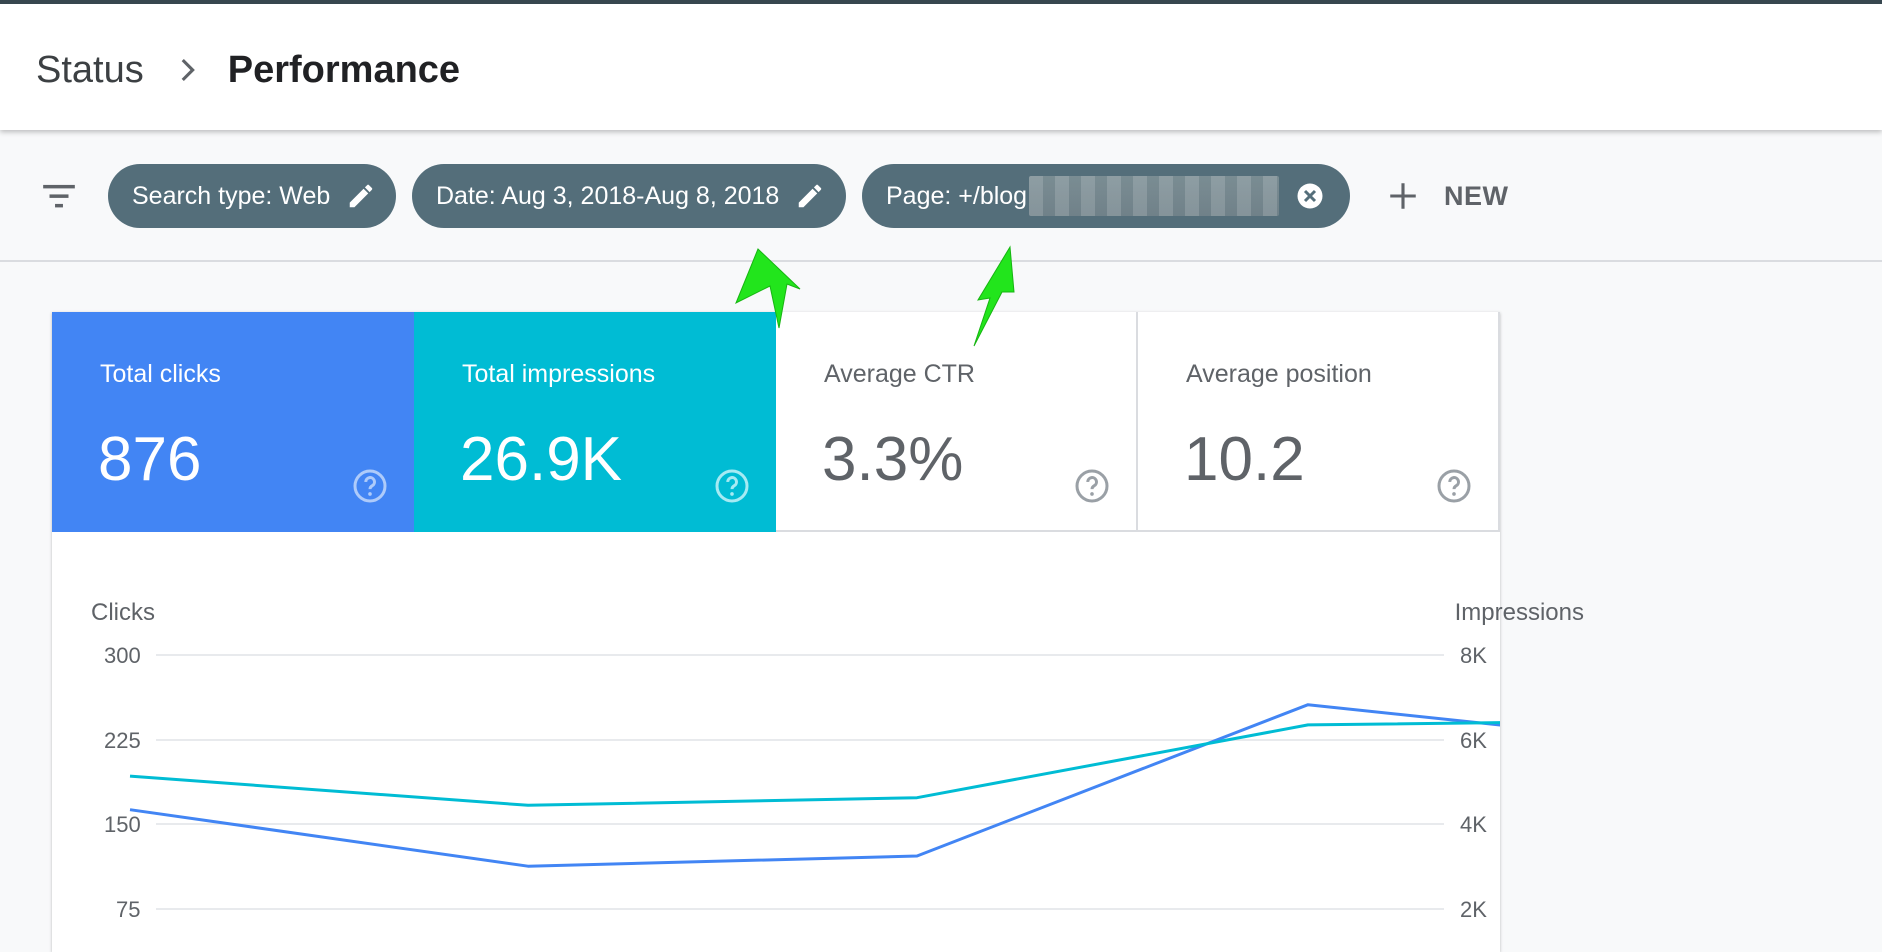  Describe the element at coordinates (941, 65) in the screenshot. I see `top-app-bar: Status Performance` at that location.